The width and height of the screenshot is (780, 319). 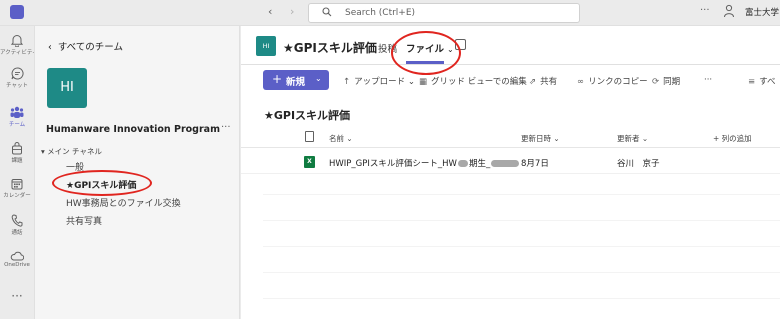 I want to click on rail-item-chat: チャット, so click(x=17, y=78).